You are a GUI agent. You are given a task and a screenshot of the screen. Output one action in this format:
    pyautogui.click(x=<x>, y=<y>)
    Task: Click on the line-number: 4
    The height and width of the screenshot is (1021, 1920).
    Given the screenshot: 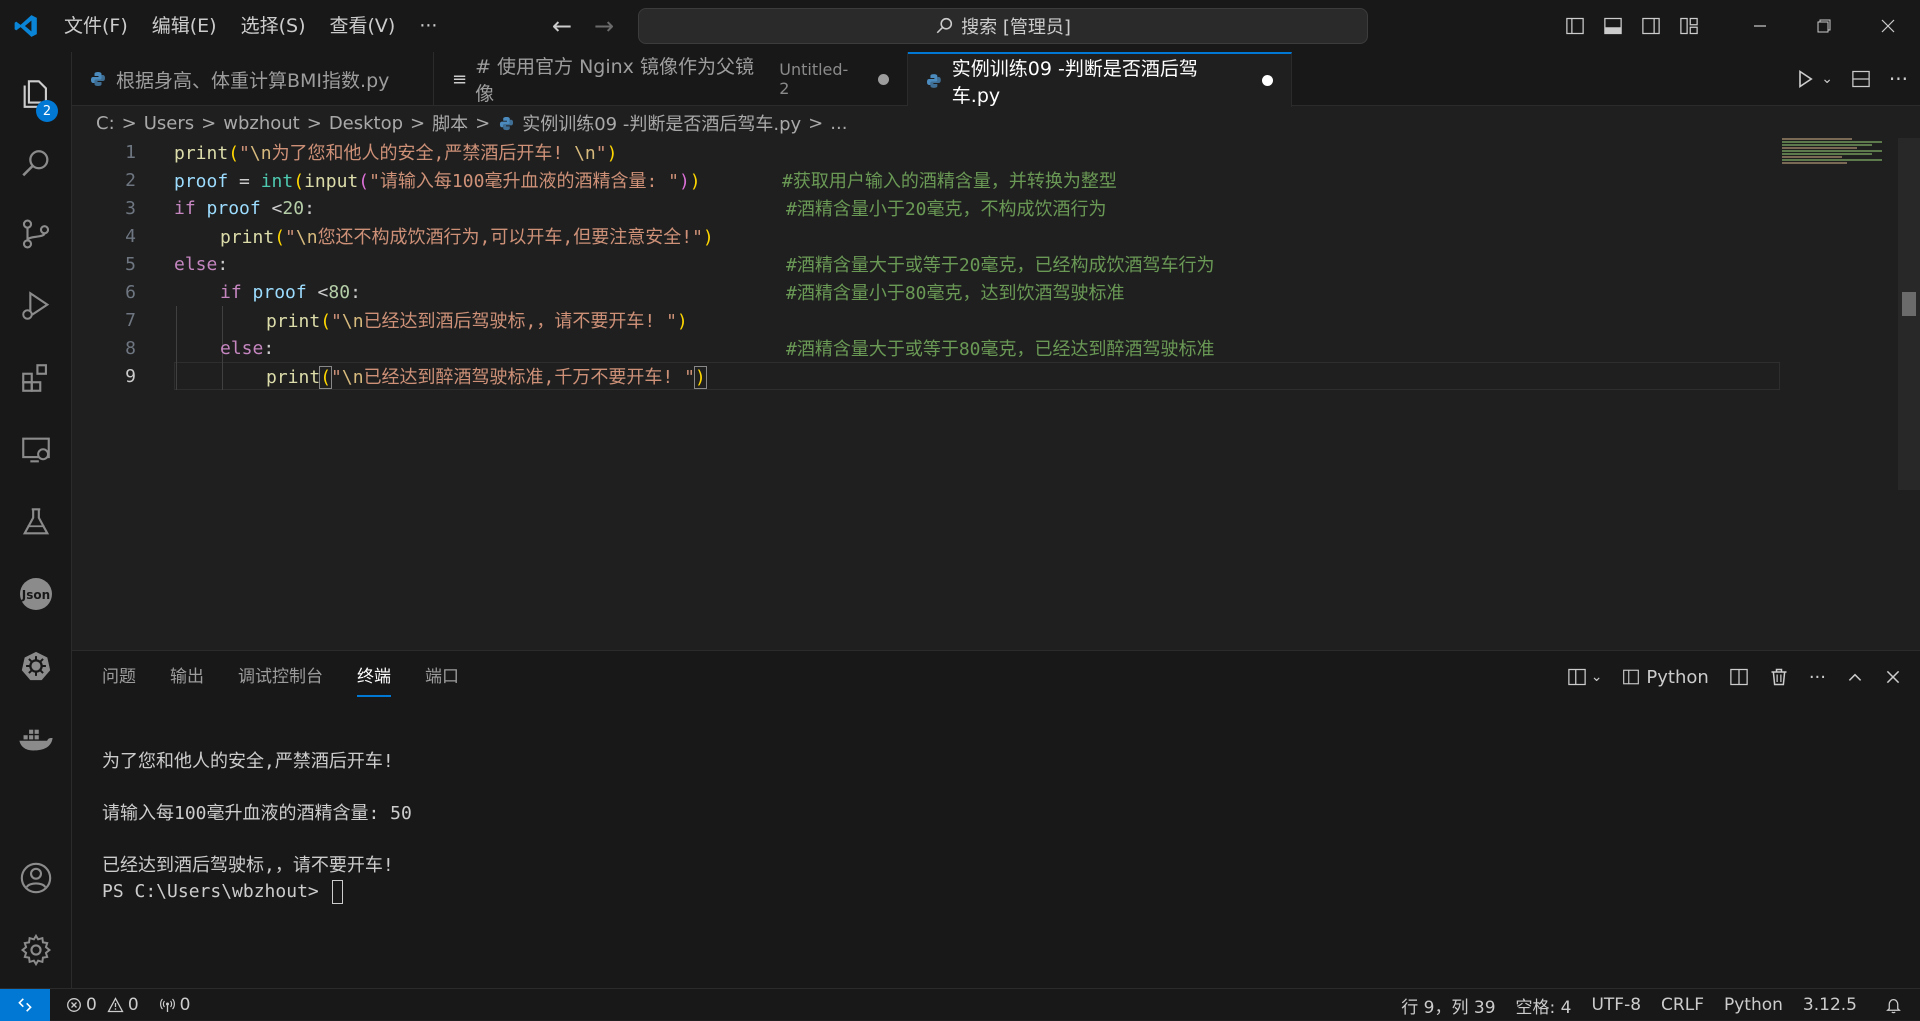 What is the action you would take?
    pyautogui.click(x=130, y=236)
    